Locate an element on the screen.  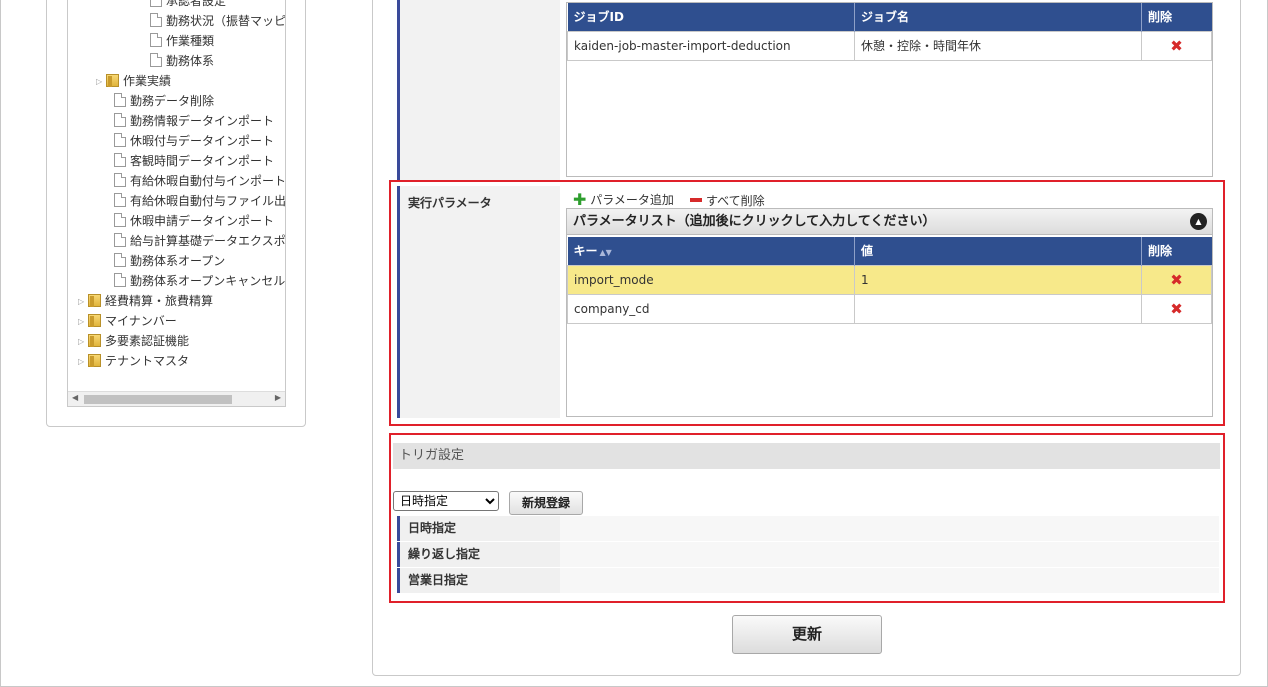
sort-icon: ▲▼ is located at coordinates (606, 252).